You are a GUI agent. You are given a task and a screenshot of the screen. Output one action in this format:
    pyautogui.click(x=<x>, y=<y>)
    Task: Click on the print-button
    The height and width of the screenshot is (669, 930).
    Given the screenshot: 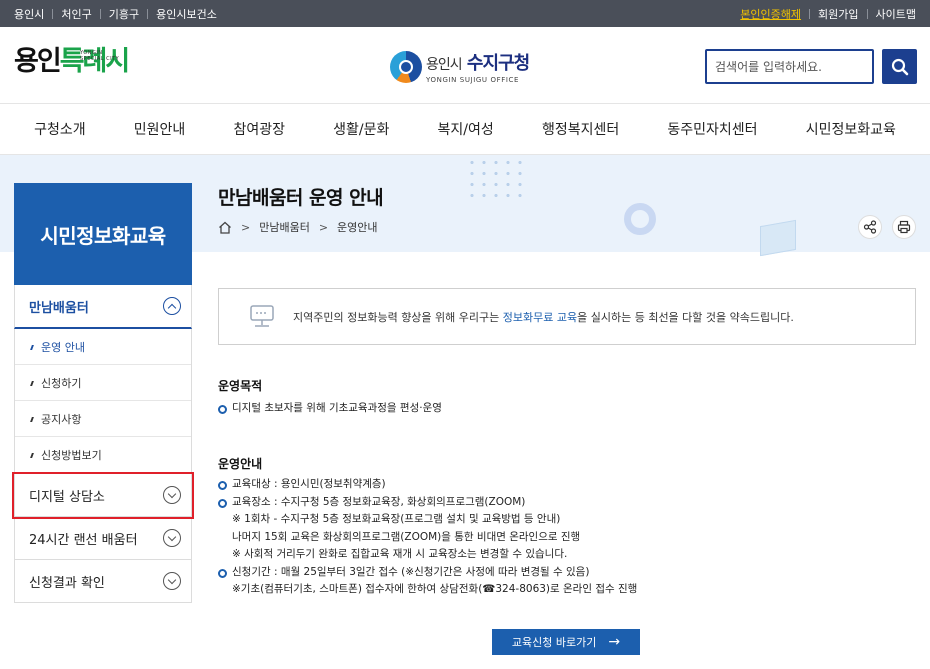 What is the action you would take?
    pyautogui.click(x=904, y=227)
    